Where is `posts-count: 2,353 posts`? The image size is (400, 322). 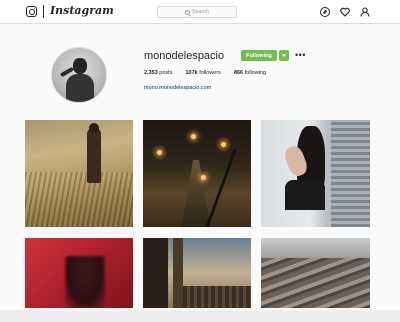
posts-count: 2,353 posts is located at coordinates (158, 73).